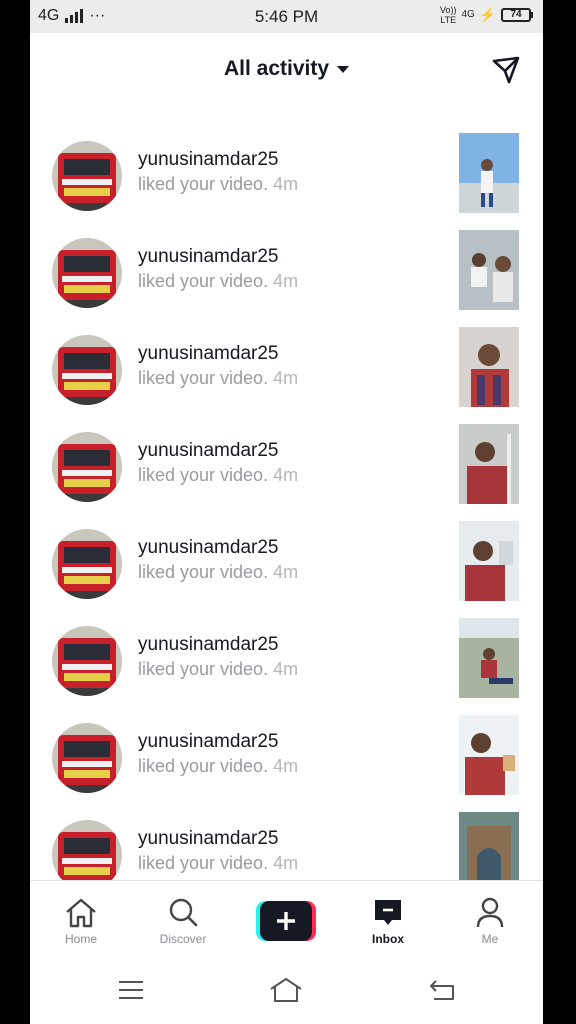 This screenshot has width=576, height=1024. What do you see at coordinates (442, 990) in the screenshot?
I see `back-icon` at bounding box center [442, 990].